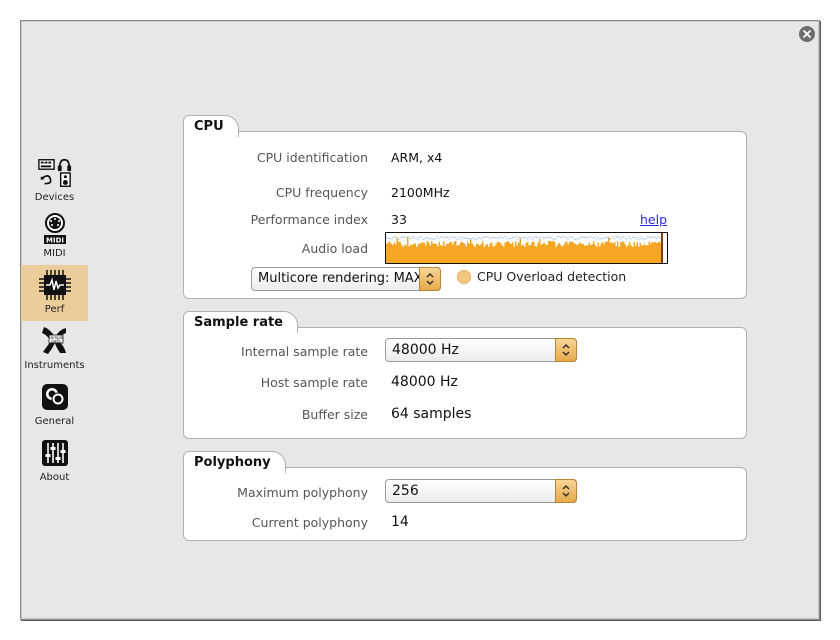 This screenshot has width=840, height=640. What do you see at coordinates (807, 34) in the screenshot?
I see `close-icon` at bounding box center [807, 34].